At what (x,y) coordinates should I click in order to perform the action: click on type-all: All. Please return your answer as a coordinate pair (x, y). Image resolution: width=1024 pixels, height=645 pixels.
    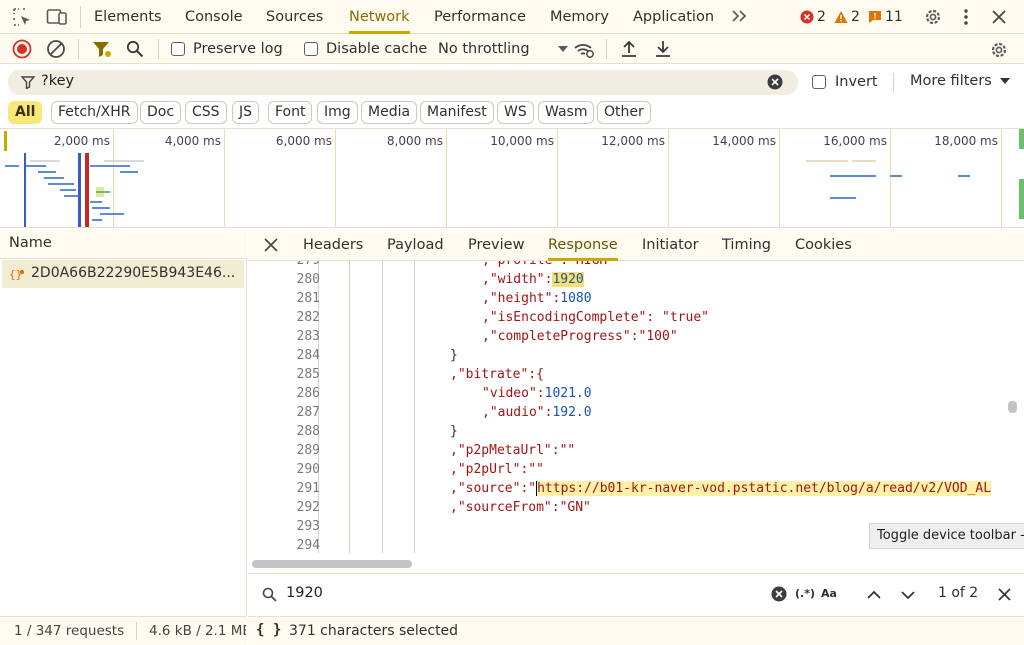
    Looking at the image, I should click on (25, 112).